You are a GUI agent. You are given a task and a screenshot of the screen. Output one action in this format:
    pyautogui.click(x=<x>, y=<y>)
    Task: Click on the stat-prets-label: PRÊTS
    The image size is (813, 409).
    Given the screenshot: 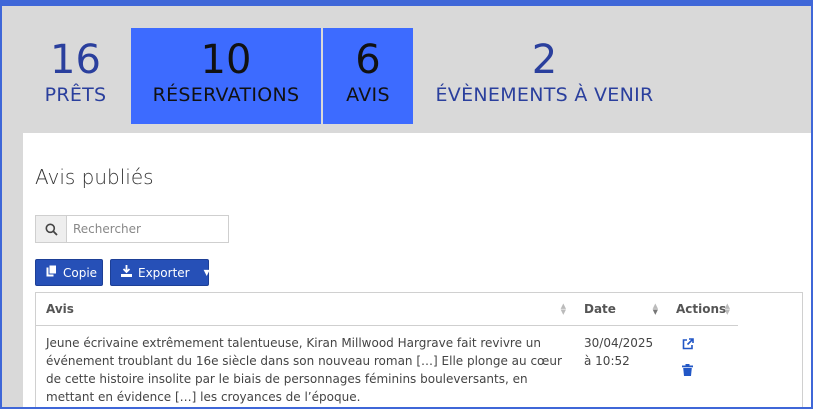 What is the action you would take?
    pyautogui.click(x=75, y=95)
    